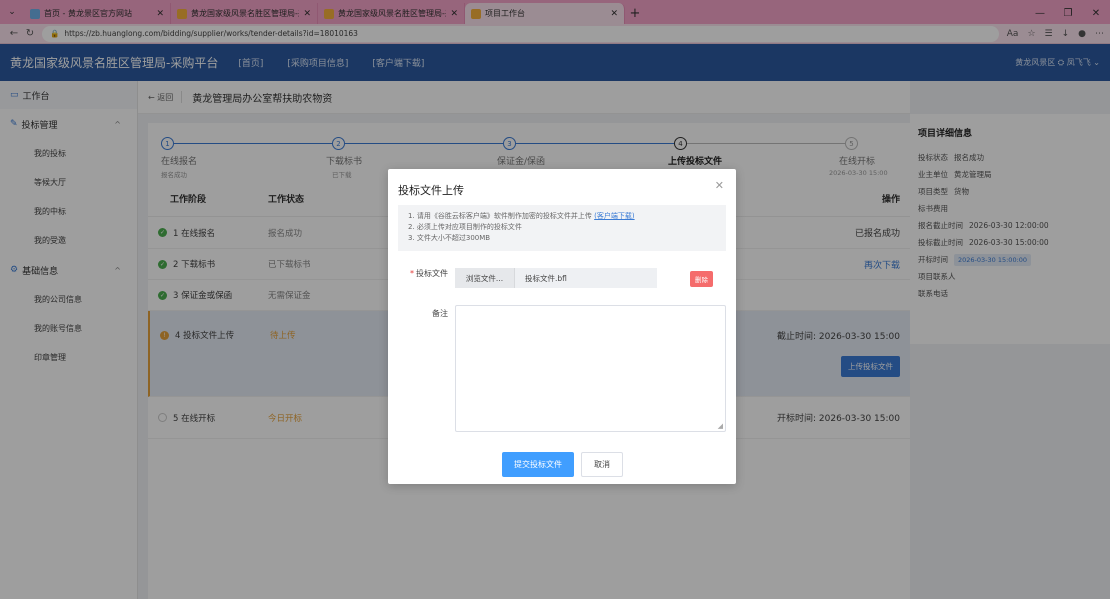 This screenshot has height=599, width=1110. I want to click on selected-filename: 投标文件.bfl, so click(546, 278).